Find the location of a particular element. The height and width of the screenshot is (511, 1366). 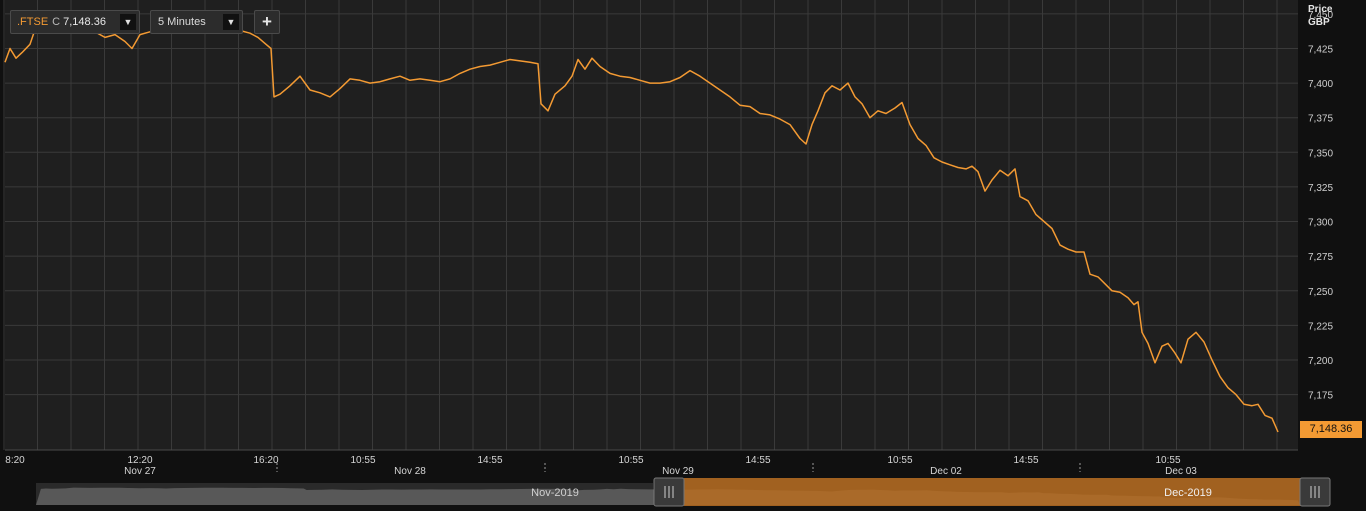

interval-label: 5 Minutes is located at coordinates (182, 22).